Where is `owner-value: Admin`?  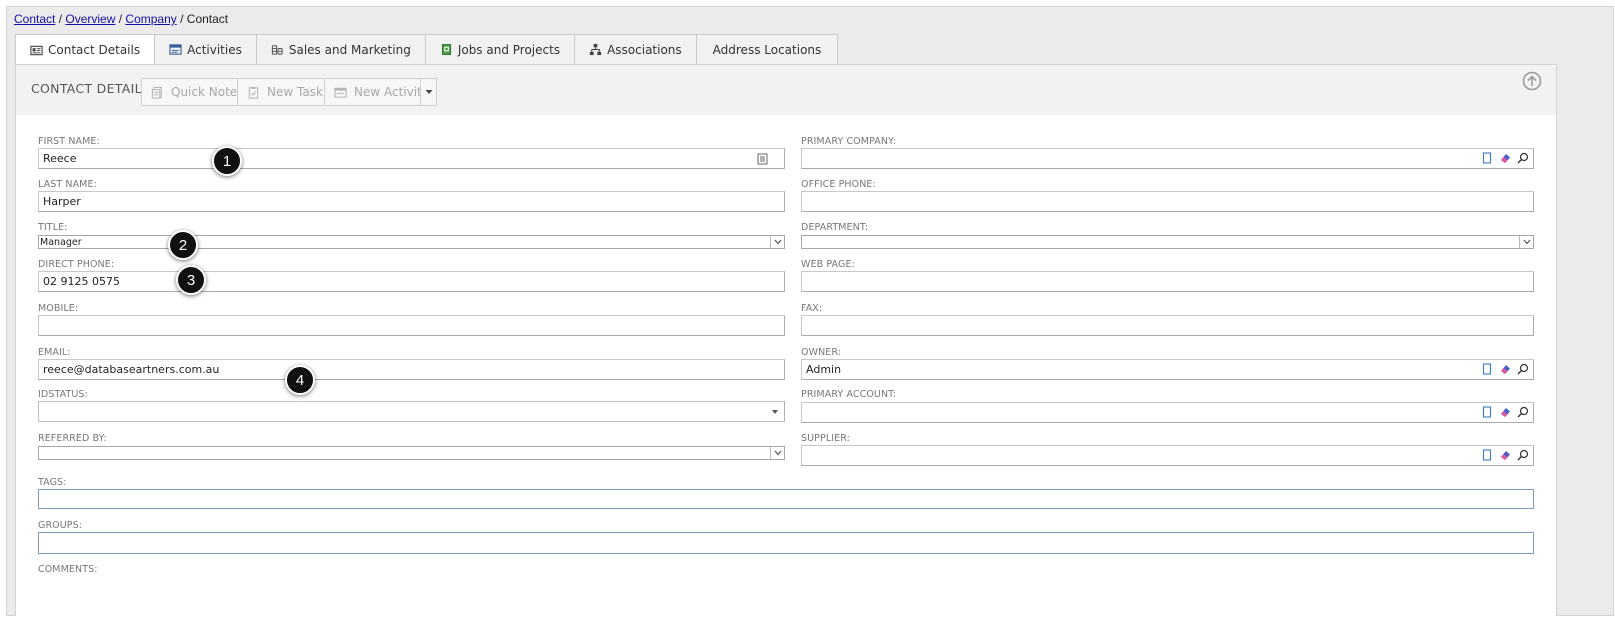
owner-value: Admin is located at coordinates (824, 369).